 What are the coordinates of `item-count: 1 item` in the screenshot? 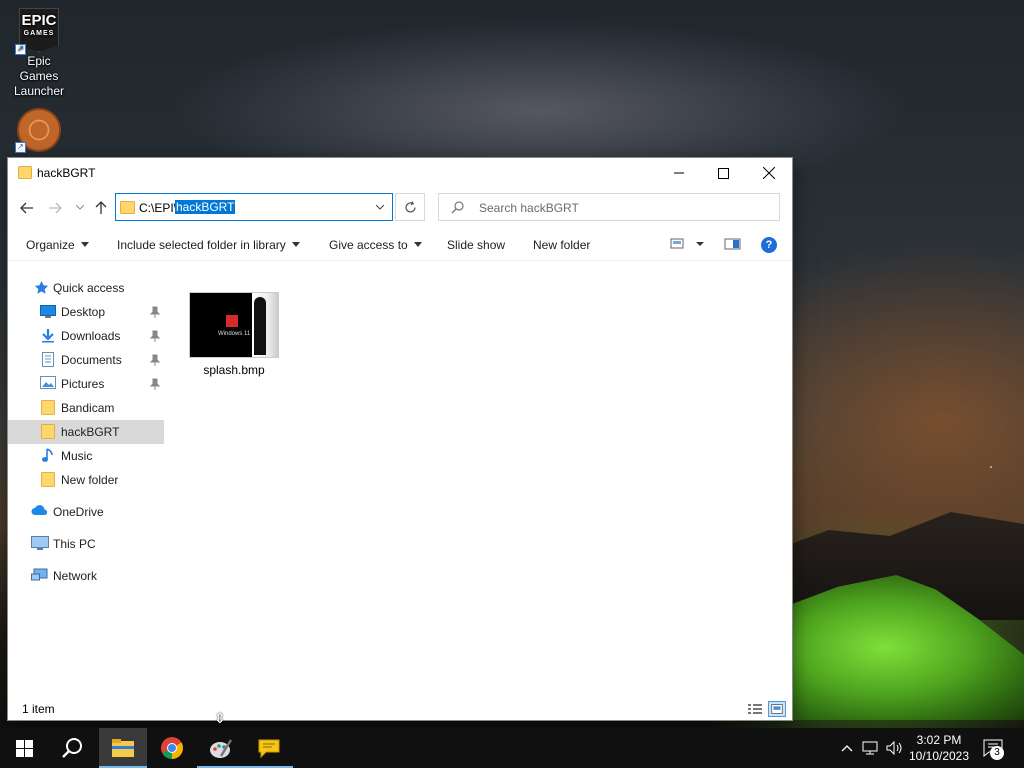 It's located at (38, 709).